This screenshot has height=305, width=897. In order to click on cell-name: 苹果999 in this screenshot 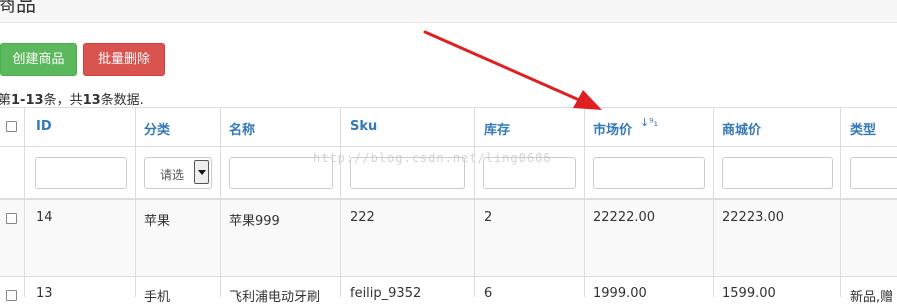, I will do `click(254, 221)`.